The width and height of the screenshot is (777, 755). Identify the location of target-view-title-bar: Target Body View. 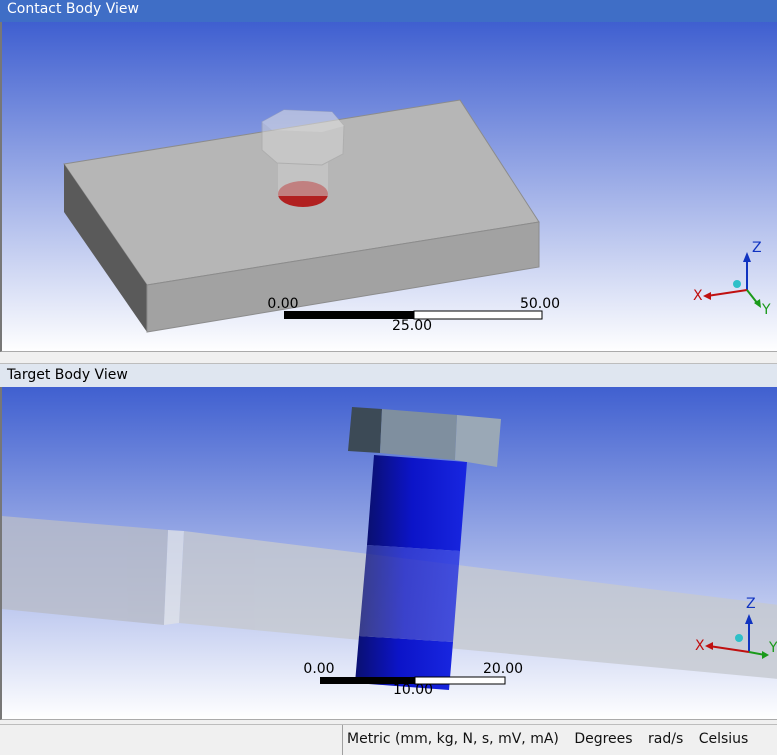
(388, 375).